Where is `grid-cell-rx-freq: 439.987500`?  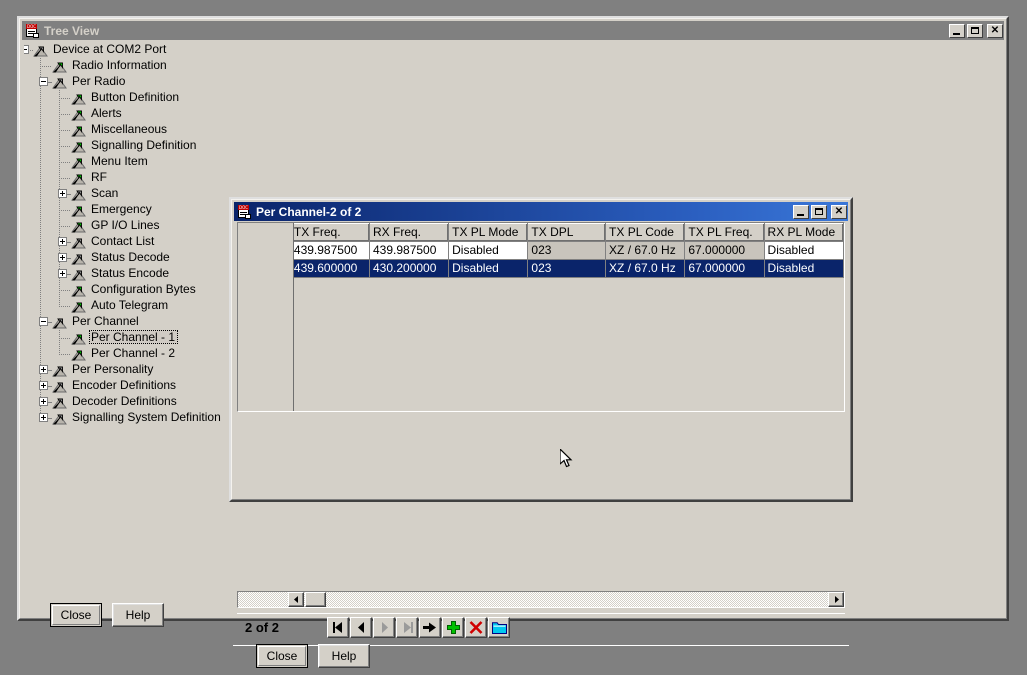 grid-cell-rx-freq: 439.987500 is located at coordinates (409, 250).